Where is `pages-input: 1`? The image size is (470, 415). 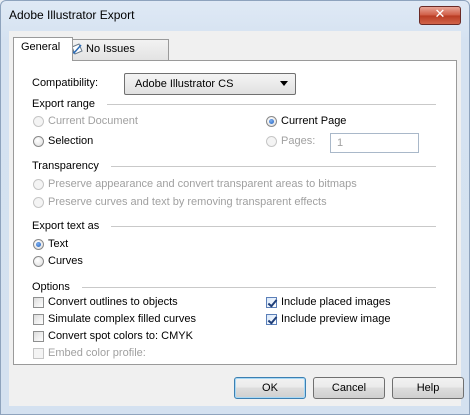
pages-input: 1 is located at coordinates (374, 143).